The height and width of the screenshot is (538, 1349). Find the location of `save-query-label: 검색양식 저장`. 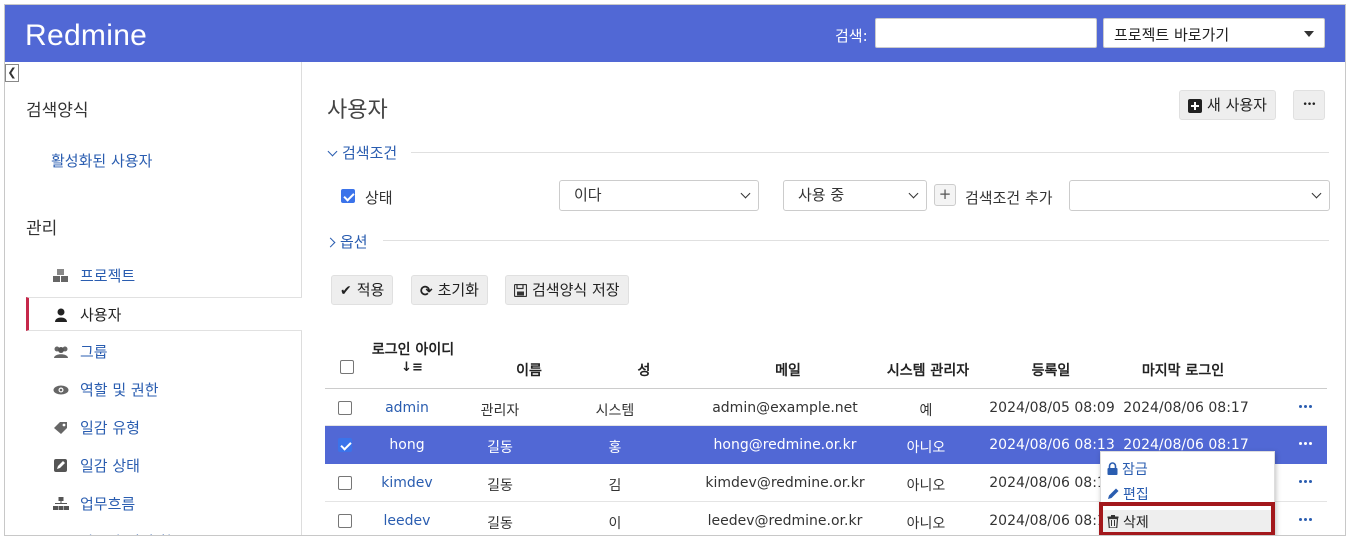

save-query-label: 검색양식 저장 is located at coordinates (576, 290).